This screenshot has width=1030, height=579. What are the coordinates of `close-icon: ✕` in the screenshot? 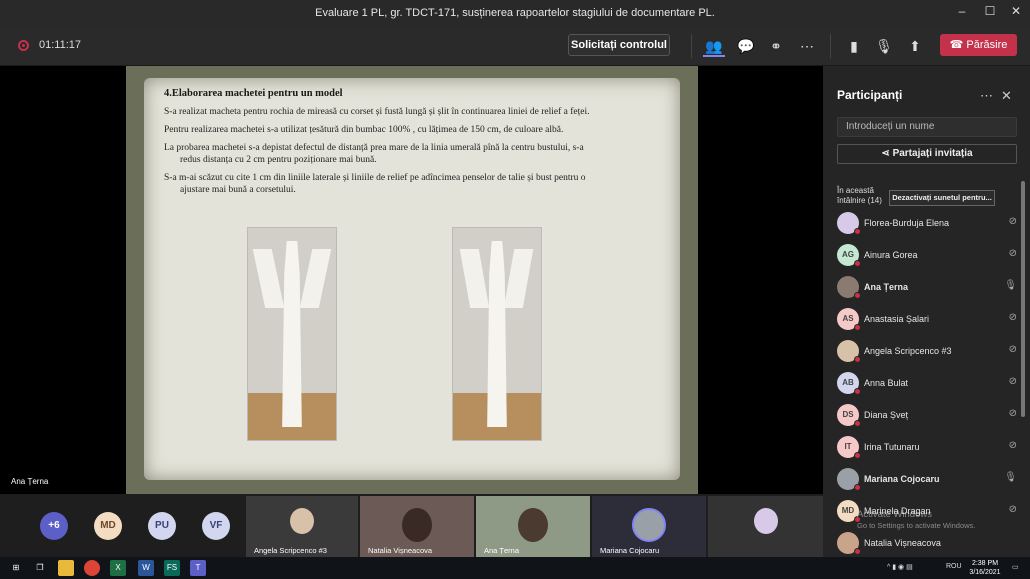 It's located at (1016, 11).